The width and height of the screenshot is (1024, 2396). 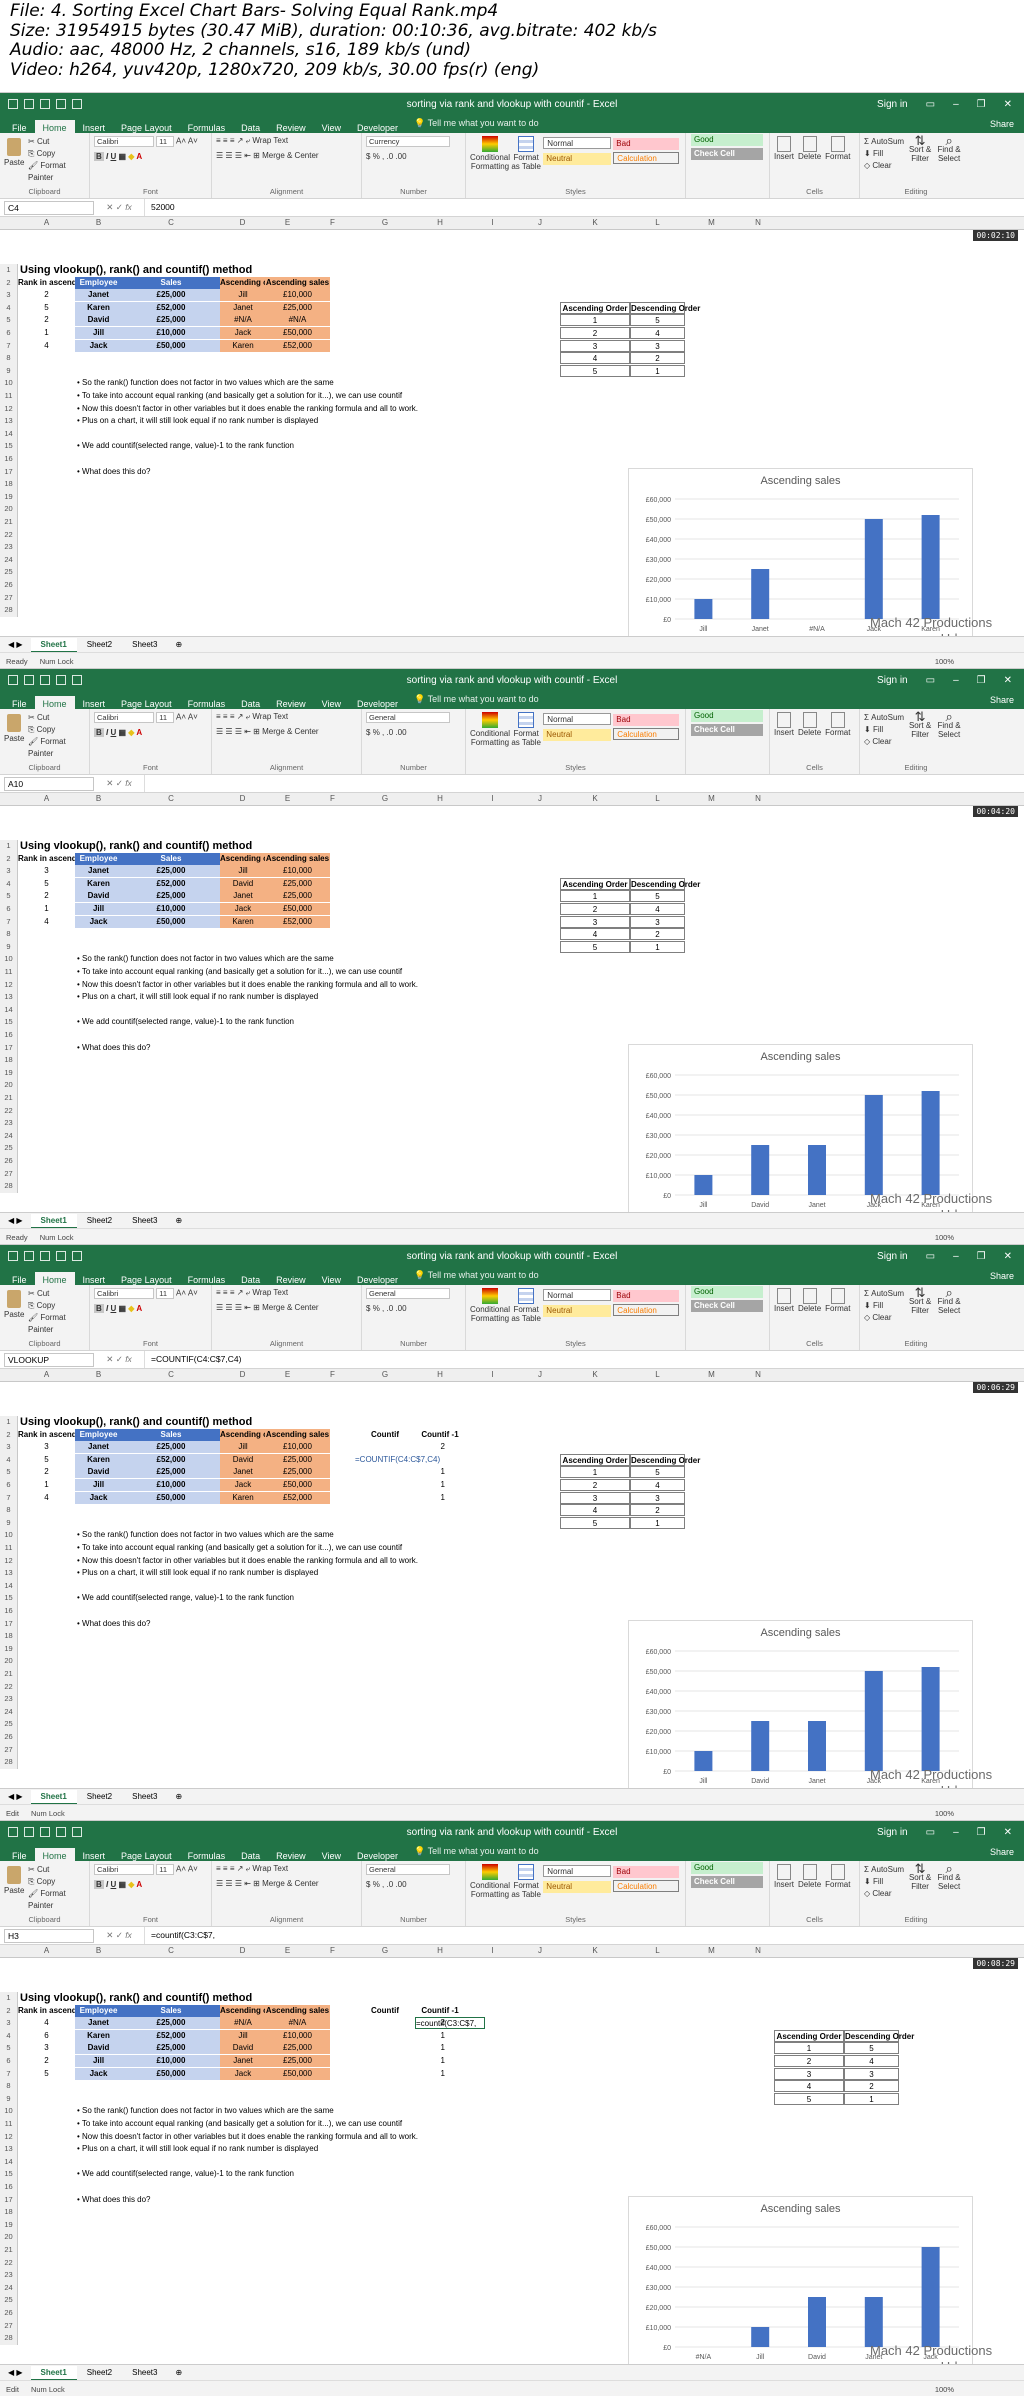 What do you see at coordinates (98, 871) in the screenshot?
I see `employee-cell: Janet` at bounding box center [98, 871].